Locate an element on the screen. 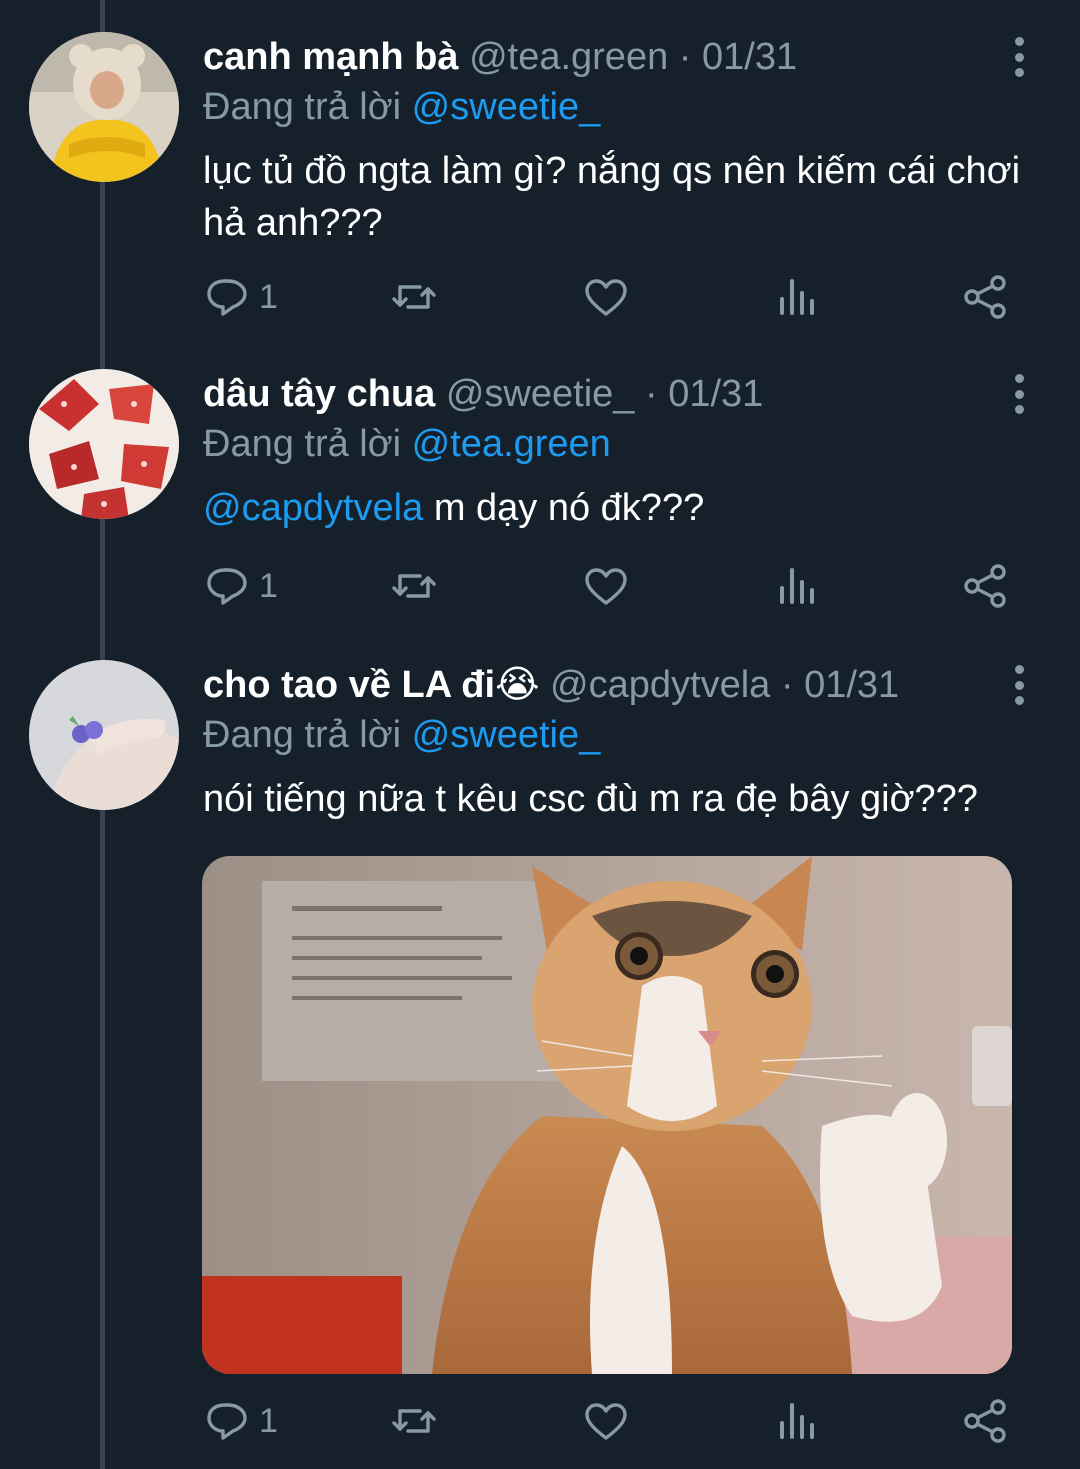 Image resolution: width=1080 pixels, height=1469 pixels. display-name: canh mạnh bà is located at coordinates (331, 57).